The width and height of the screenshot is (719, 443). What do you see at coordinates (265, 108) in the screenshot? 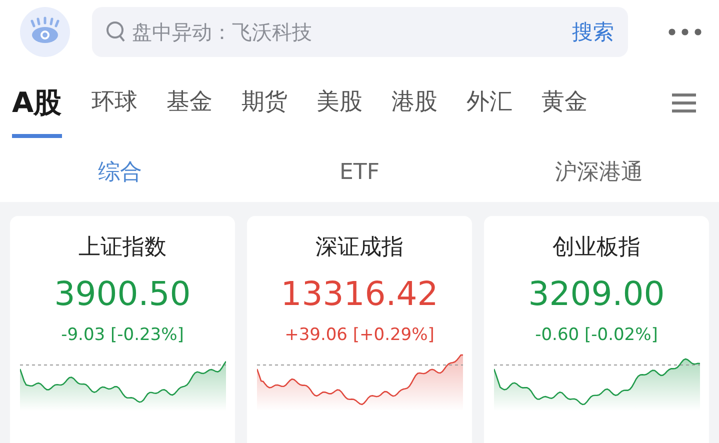
I see `market-tab: 期货` at bounding box center [265, 108].